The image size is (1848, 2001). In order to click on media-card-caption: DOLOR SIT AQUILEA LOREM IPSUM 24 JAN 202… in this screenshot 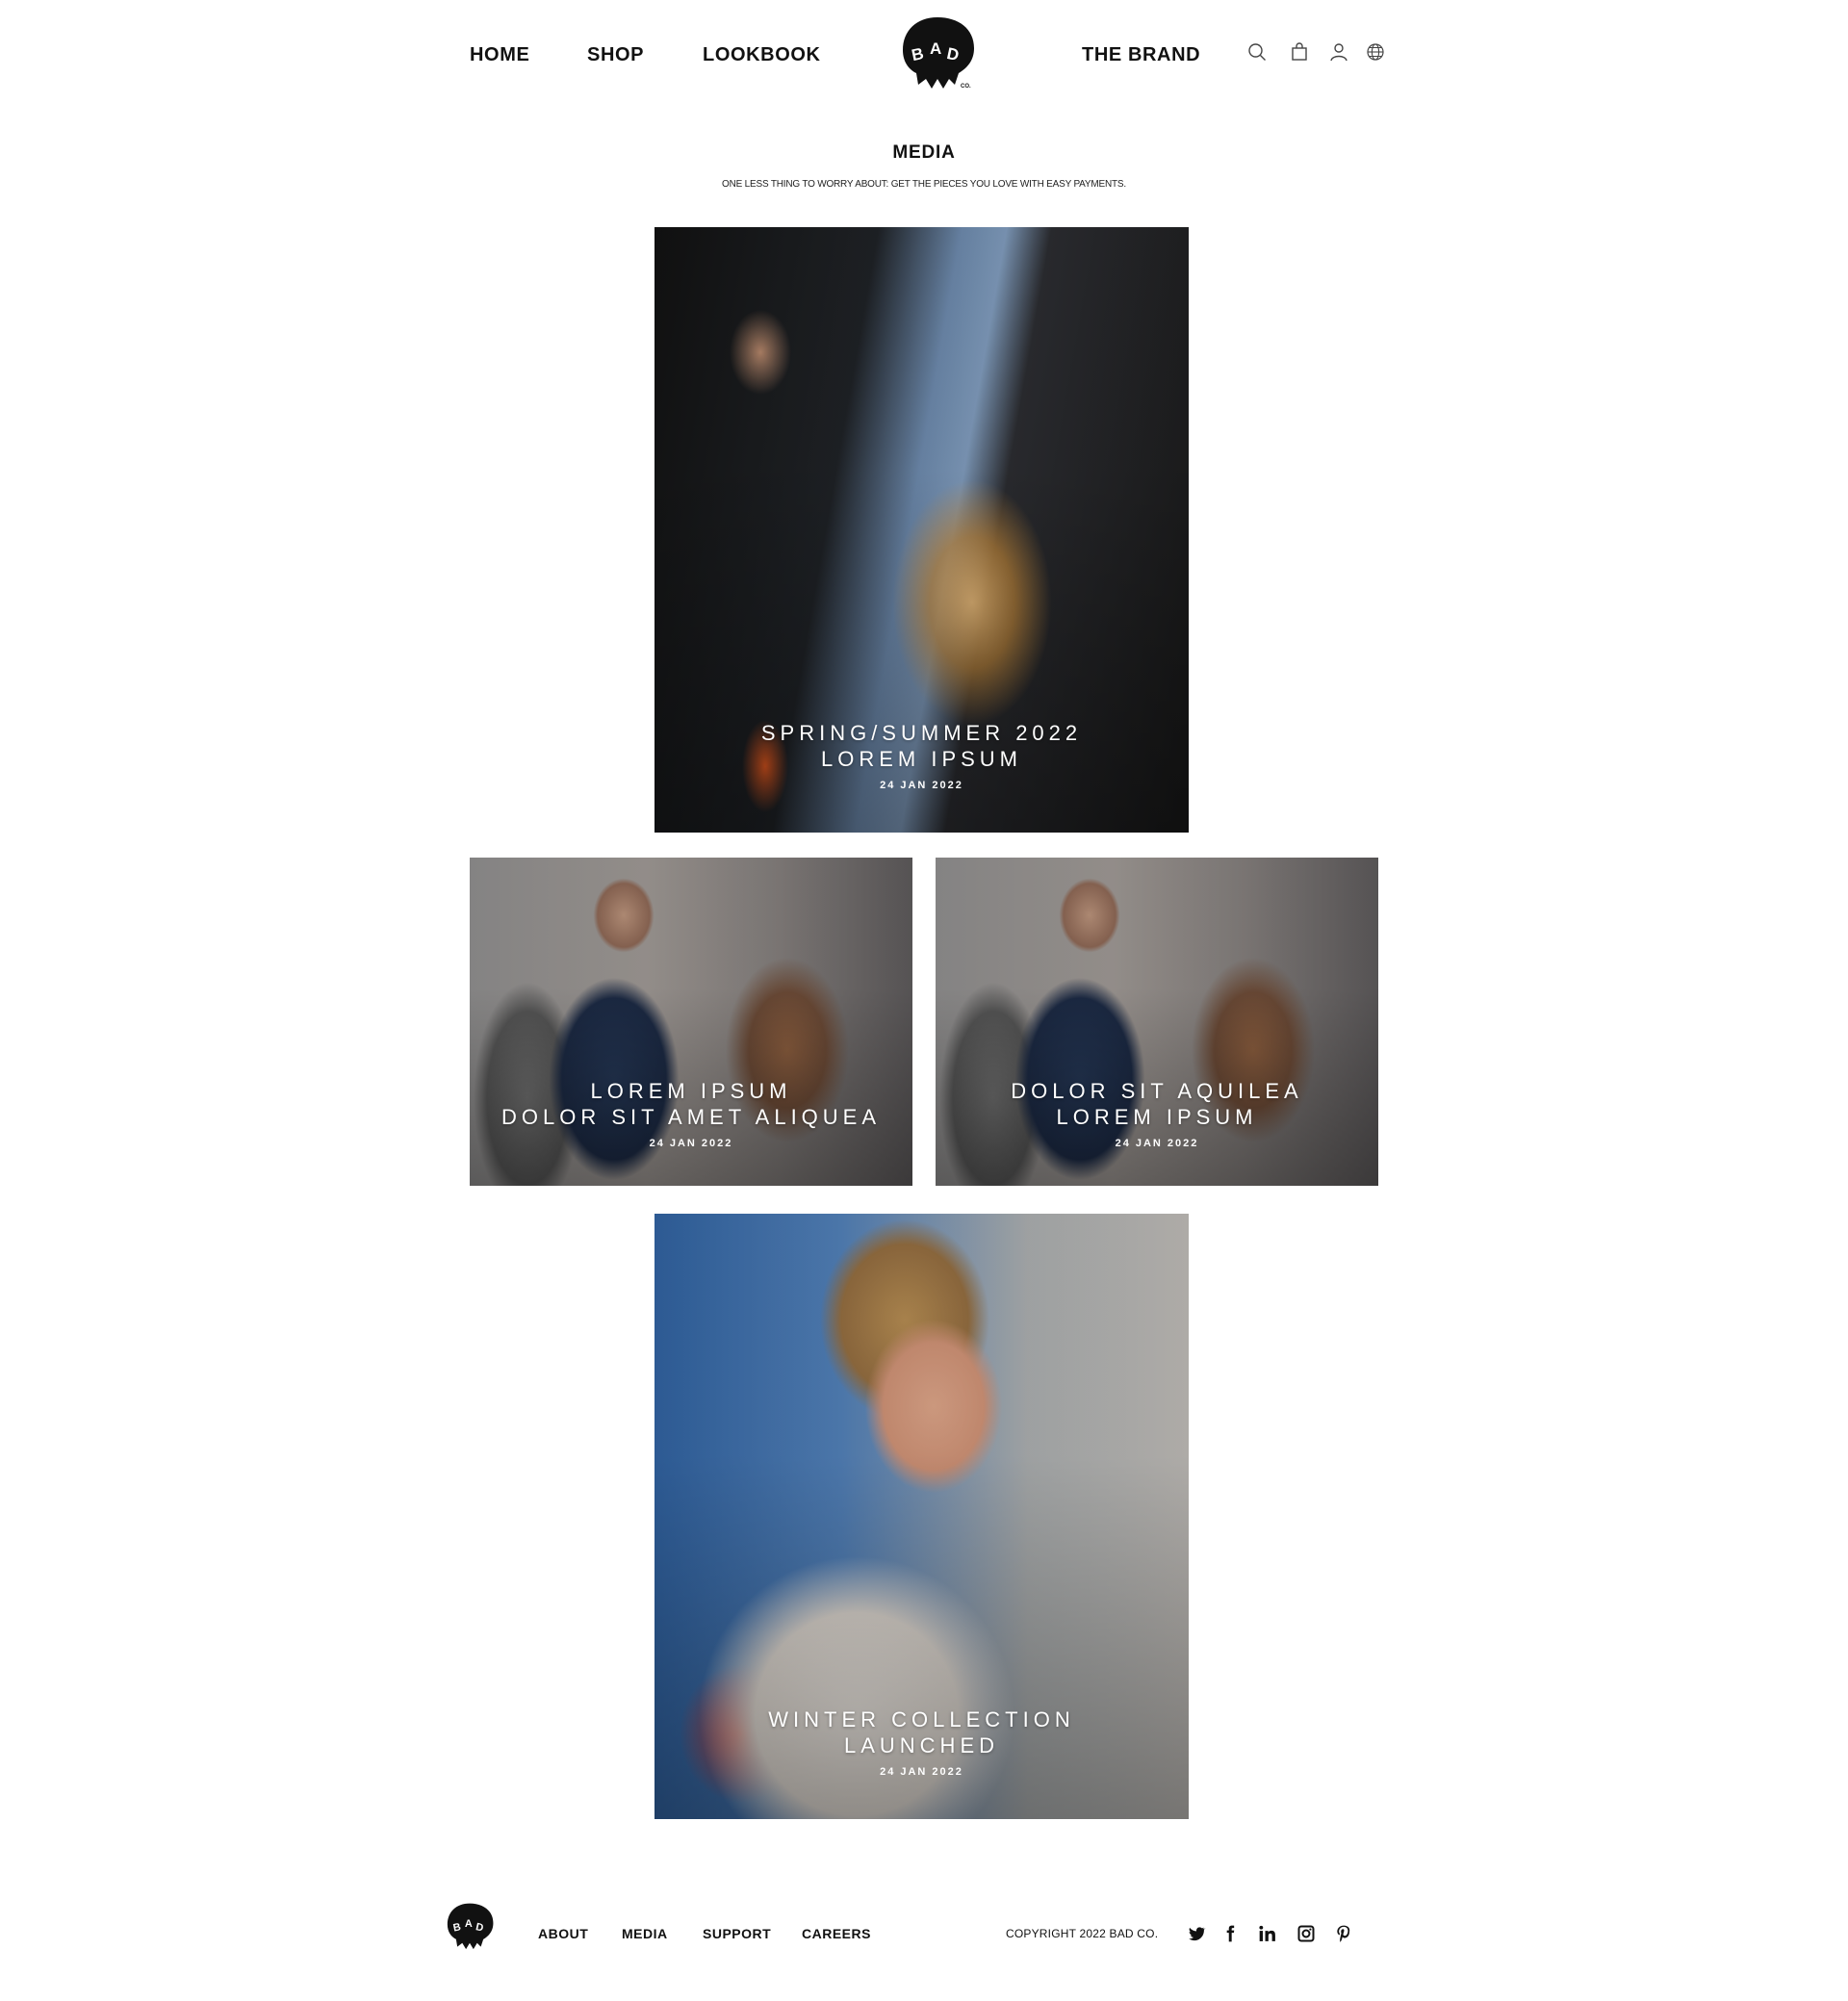, I will do `click(1157, 1113)`.